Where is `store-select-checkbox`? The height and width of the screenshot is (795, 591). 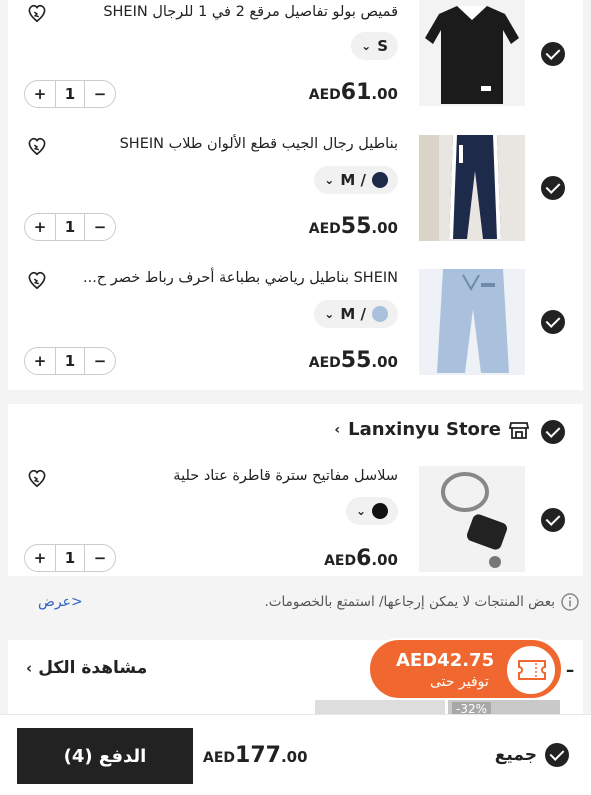
store-select-checkbox is located at coordinates (553, 432).